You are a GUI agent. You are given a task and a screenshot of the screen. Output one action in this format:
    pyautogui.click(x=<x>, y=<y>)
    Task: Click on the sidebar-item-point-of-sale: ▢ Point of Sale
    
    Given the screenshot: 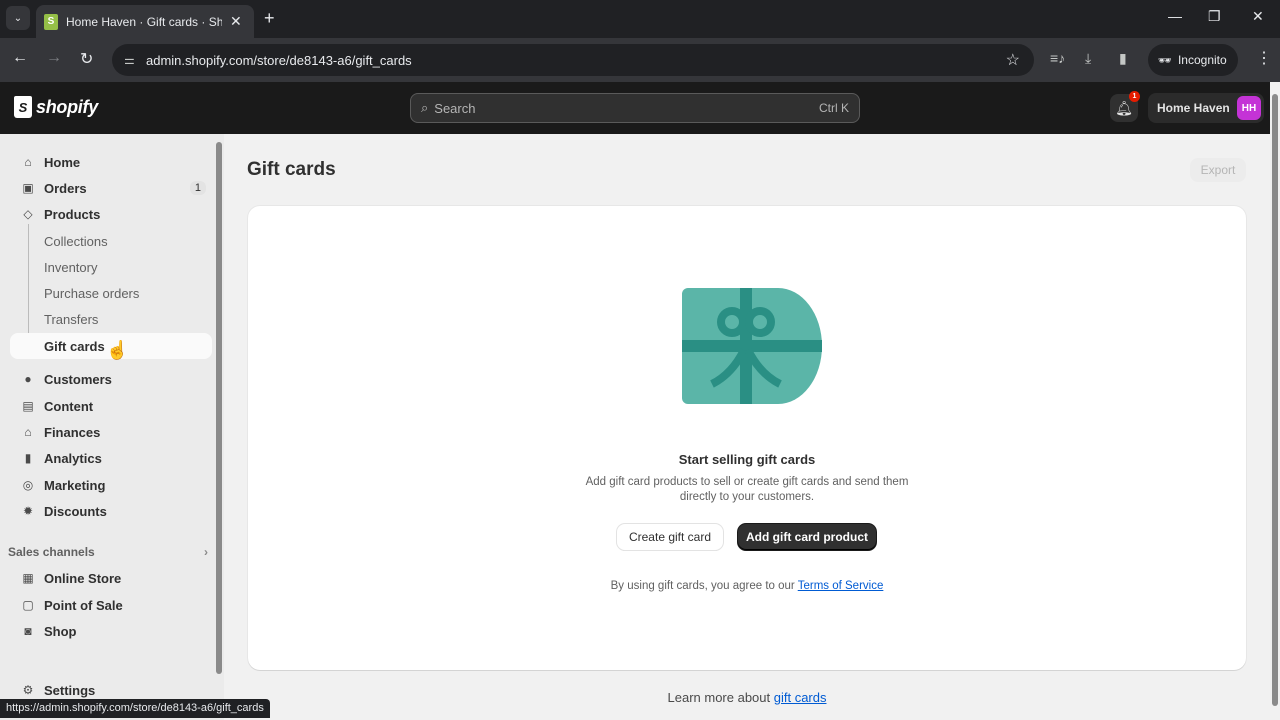 What is the action you would take?
    pyautogui.click(x=111, y=605)
    